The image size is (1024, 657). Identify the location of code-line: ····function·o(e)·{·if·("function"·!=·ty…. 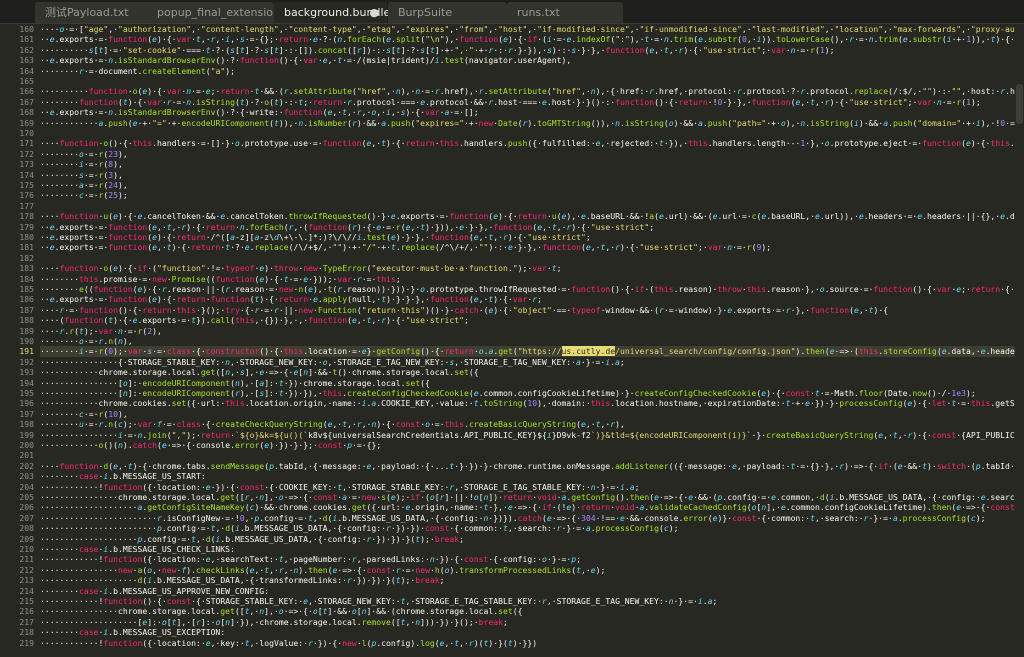
(527, 268).